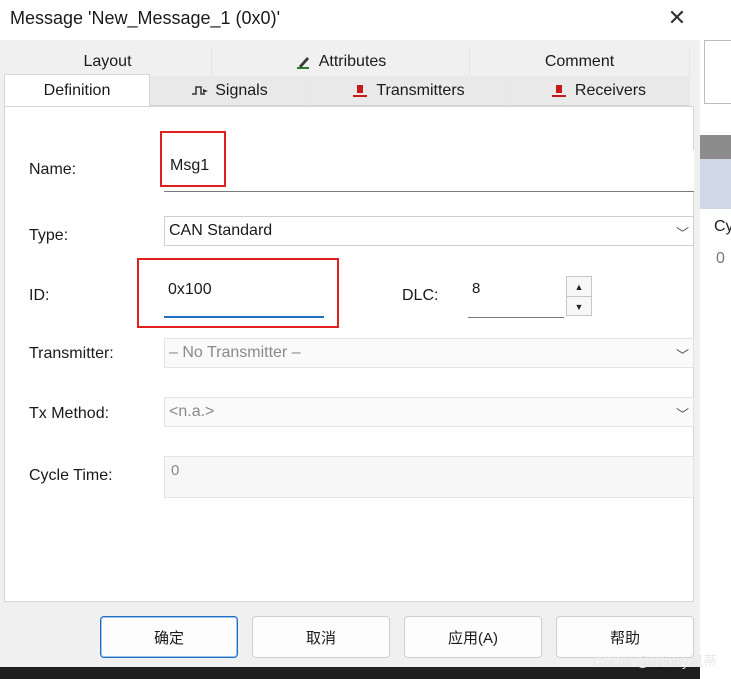 The image size is (731, 679). I want to click on tab-signals-label: Signals, so click(241, 90).